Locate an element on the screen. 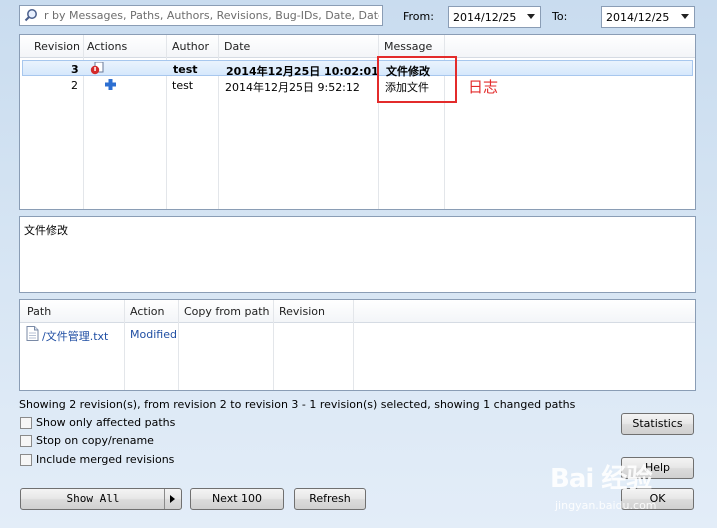  watermark-logo-text: Bai 经验 is located at coordinates (601, 479).